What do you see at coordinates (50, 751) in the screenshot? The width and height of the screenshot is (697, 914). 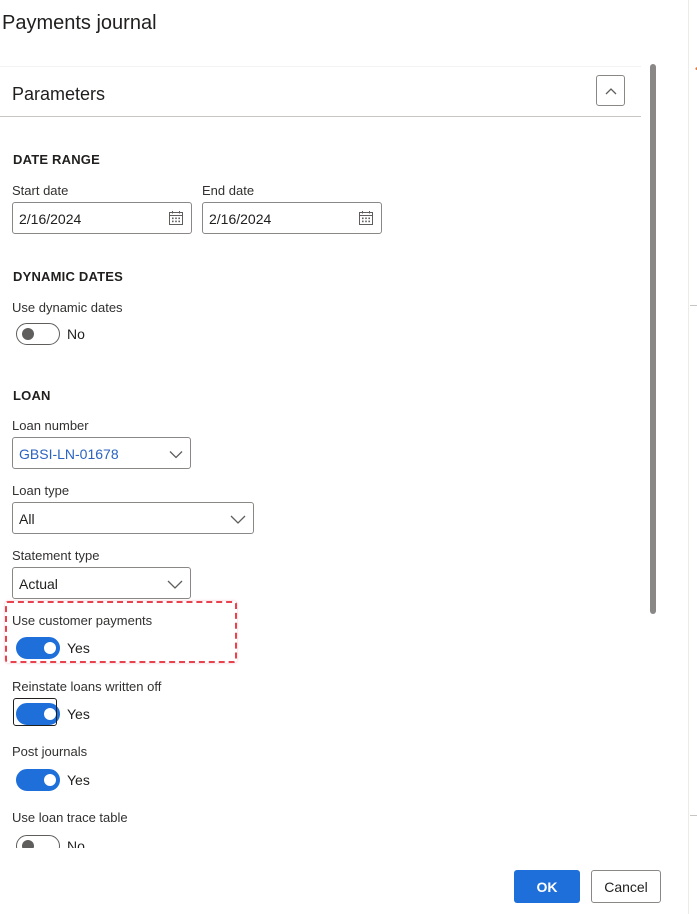 I see `post-journals-label: Post journals` at bounding box center [50, 751].